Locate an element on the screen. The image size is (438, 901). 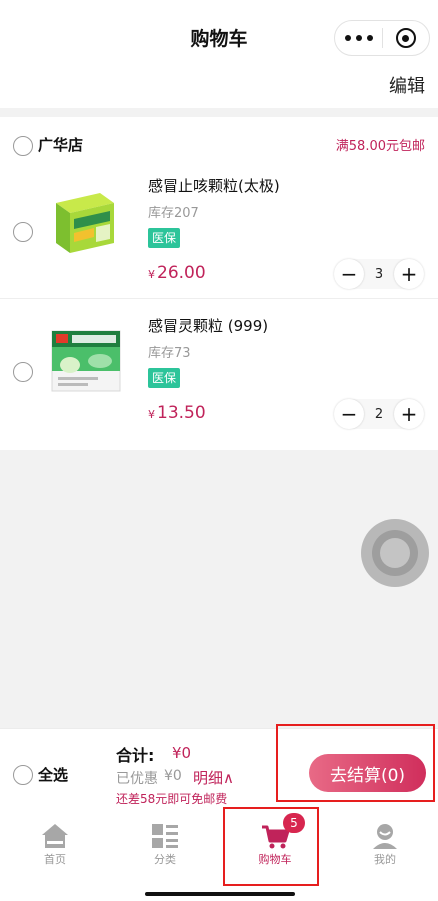
store-name: 广华店 is located at coordinates (61, 145).